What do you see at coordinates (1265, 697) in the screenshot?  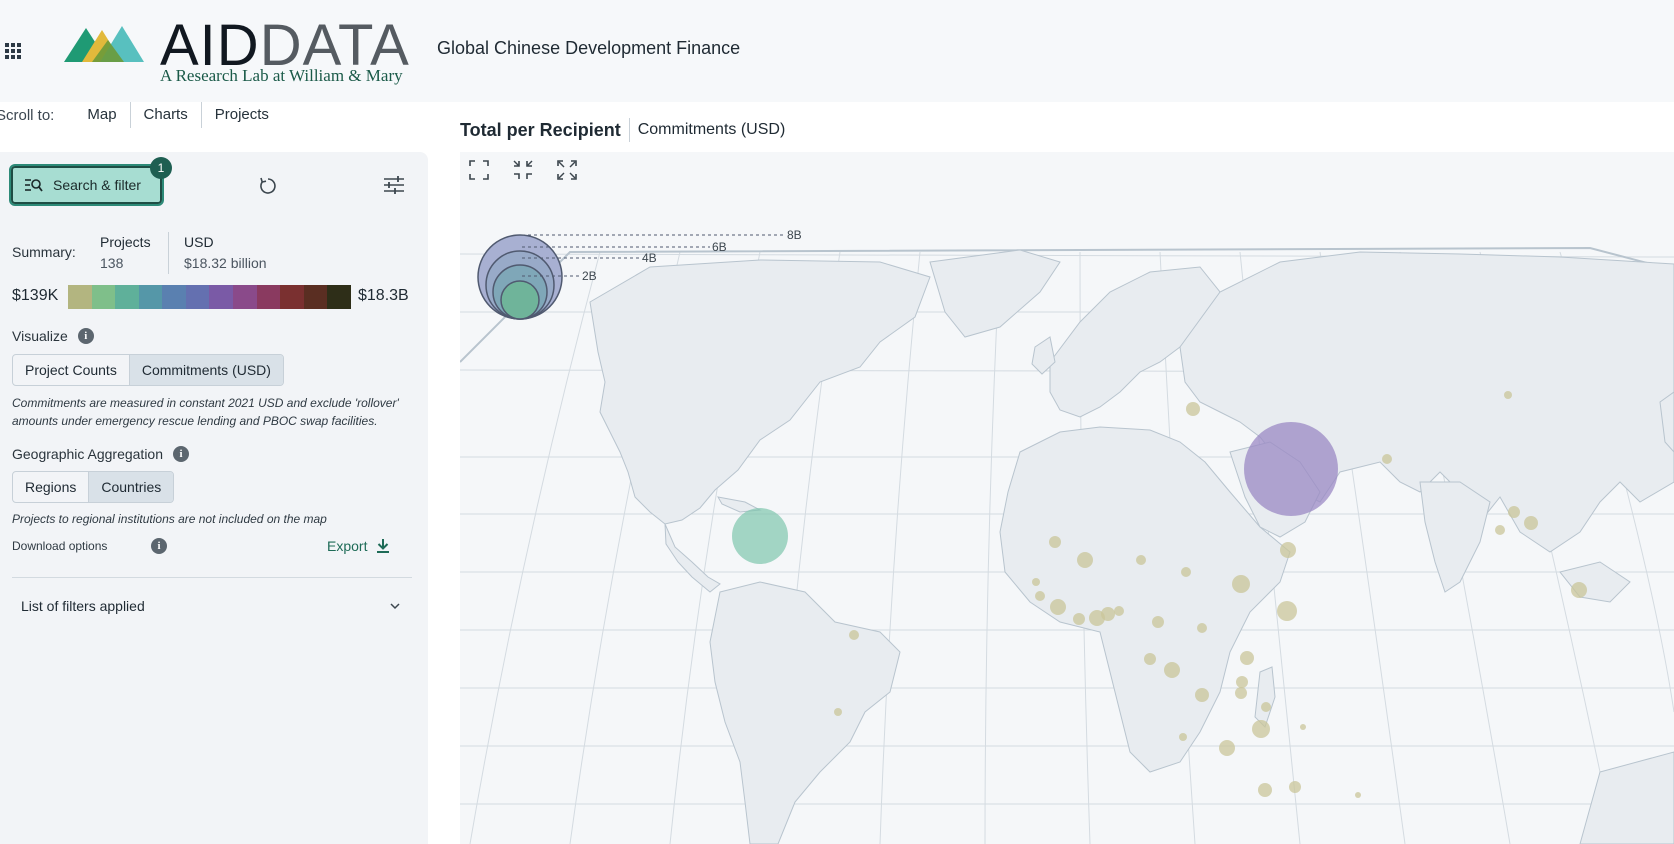 I see `land-madagascar` at bounding box center [1265, 697].